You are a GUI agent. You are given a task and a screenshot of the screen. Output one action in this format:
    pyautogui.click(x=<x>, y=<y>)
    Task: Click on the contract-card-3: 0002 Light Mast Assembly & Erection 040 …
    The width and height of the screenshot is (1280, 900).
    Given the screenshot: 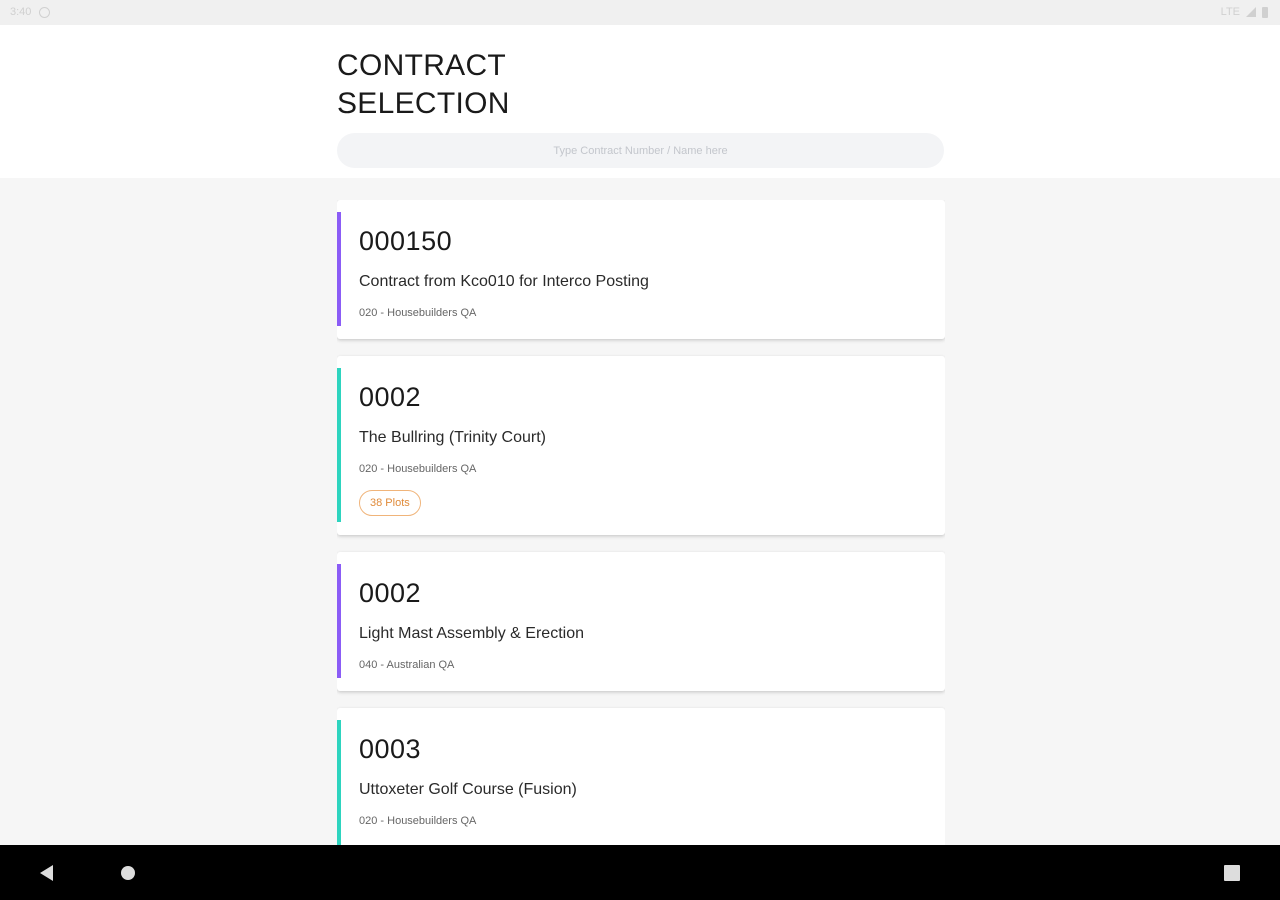 What is the action you would take?
    pyautogui.click(x=641, y=621)
    